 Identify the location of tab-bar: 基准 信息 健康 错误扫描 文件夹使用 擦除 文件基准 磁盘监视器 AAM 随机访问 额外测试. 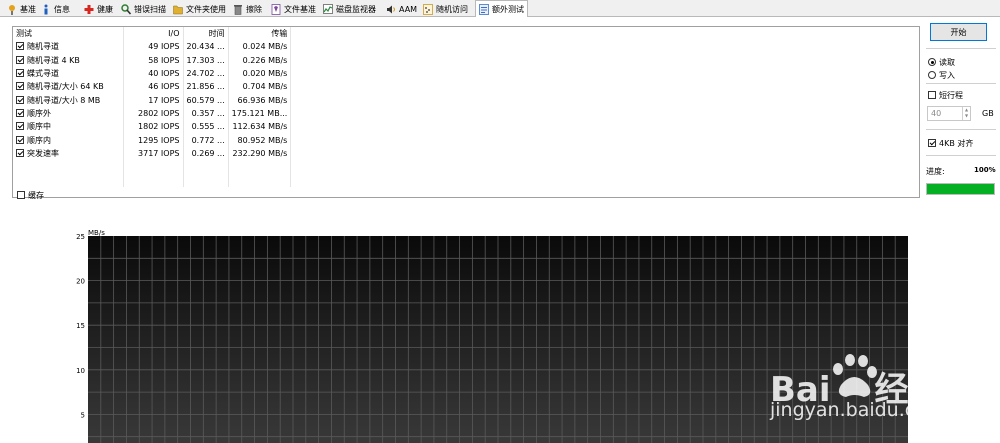
(500, 9).